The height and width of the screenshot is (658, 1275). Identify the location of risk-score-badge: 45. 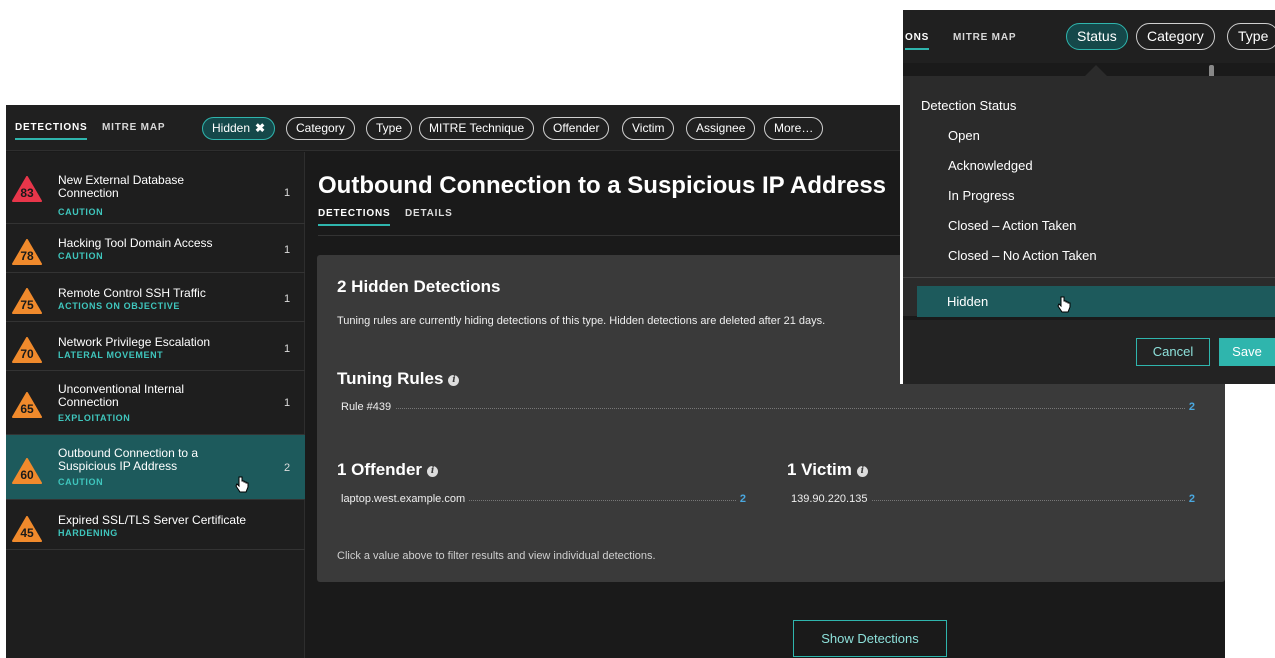
(27, 529).